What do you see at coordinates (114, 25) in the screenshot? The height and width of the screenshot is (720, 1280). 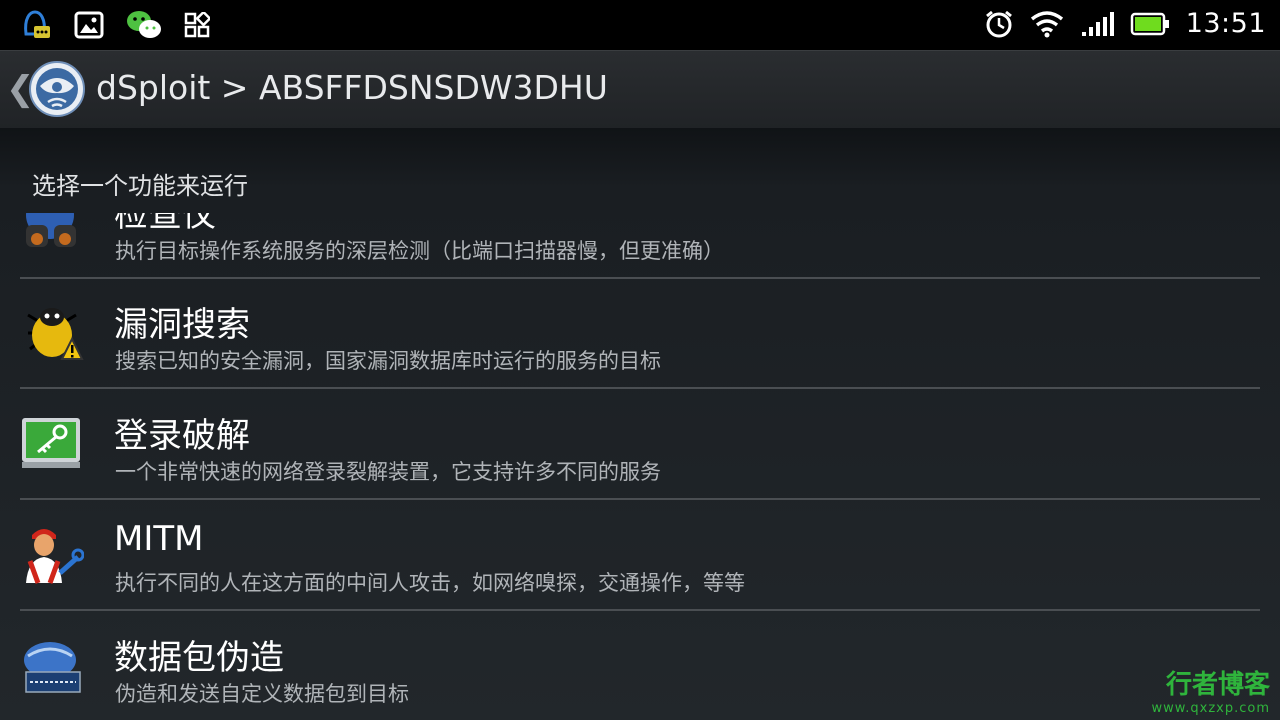 I see `notification-icons` at bounding box center [114, 25].